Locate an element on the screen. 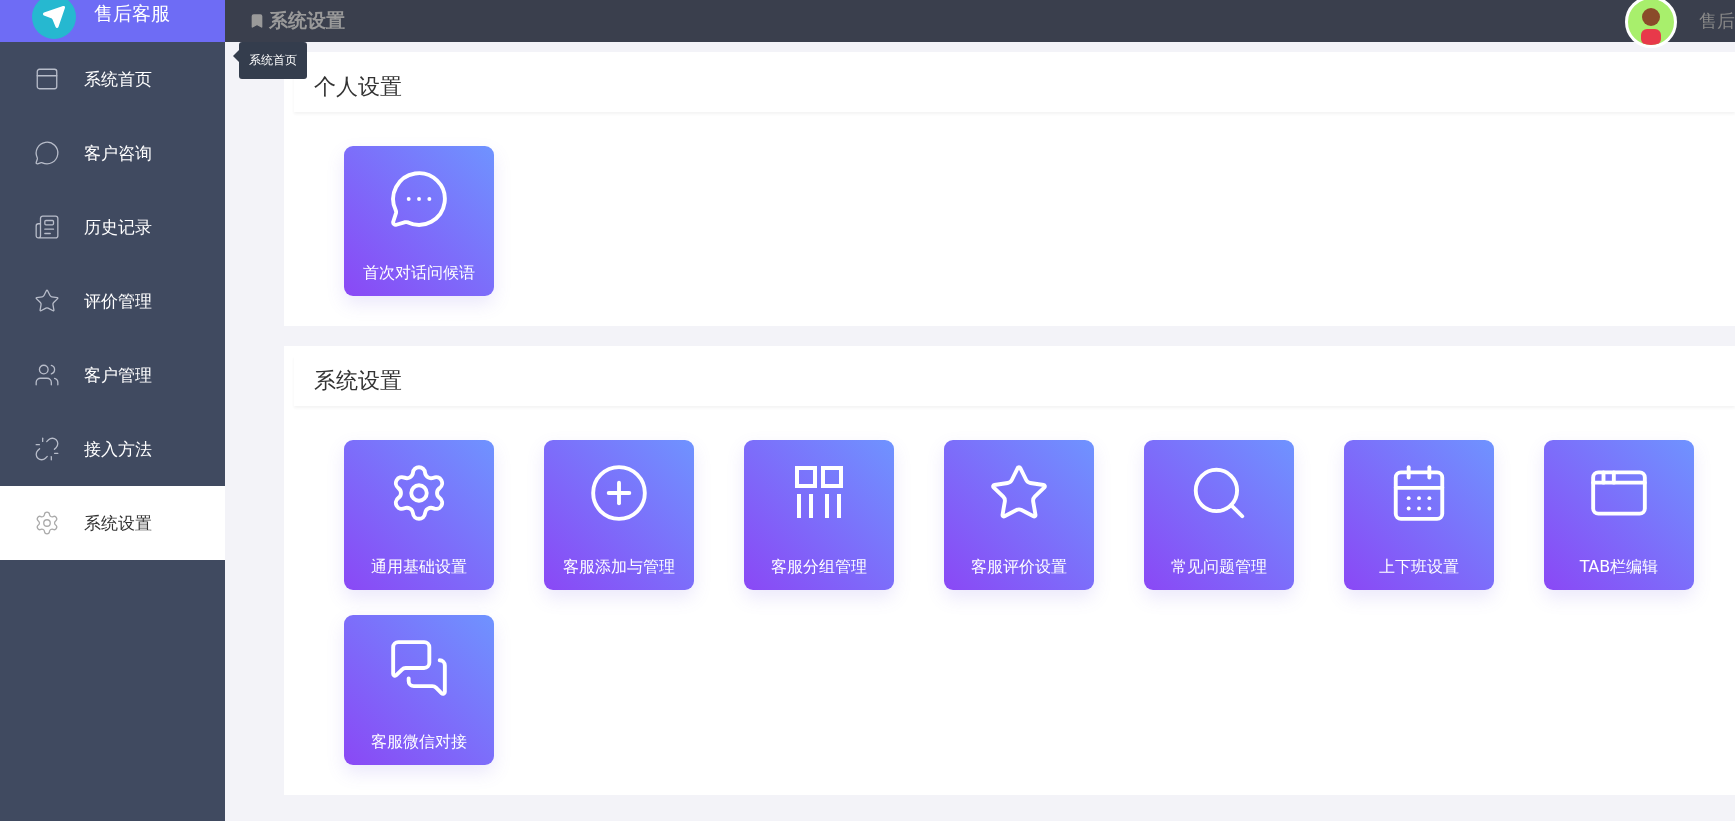  sidebar-item: 接入方法 is located at coordinates (112, 449).